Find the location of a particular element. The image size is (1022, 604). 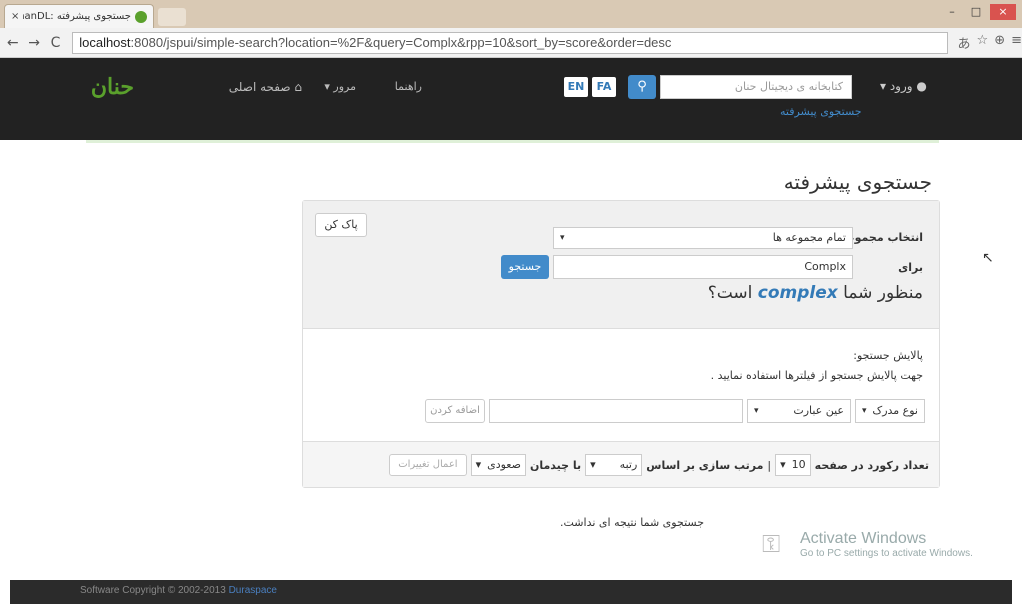

did-you-mean-suffix: است؟ is located at coordinates (730, 293).